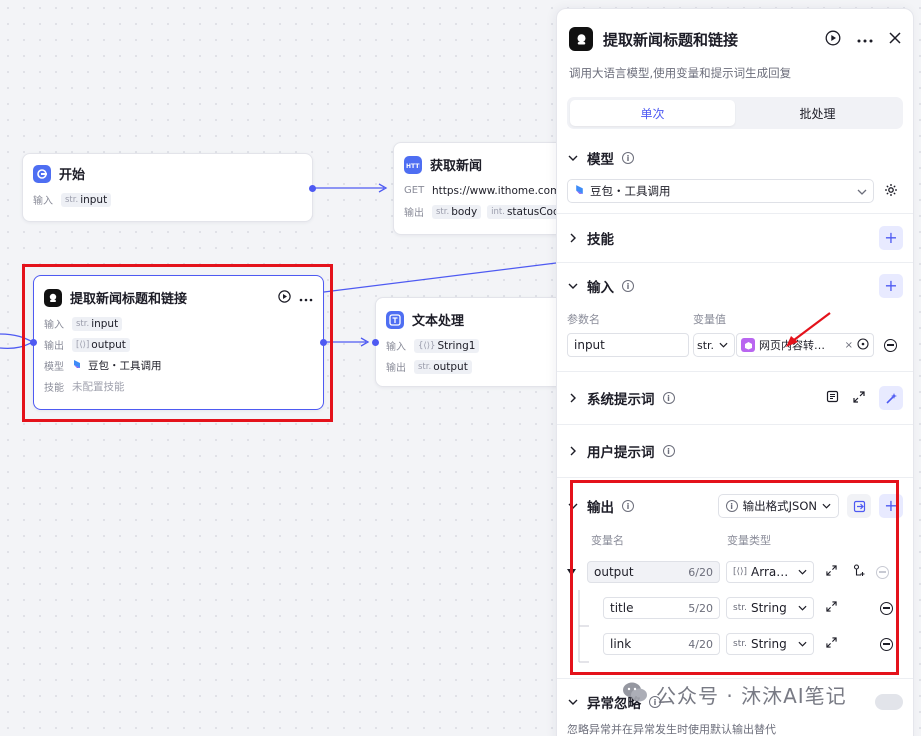 The height and width of the screenshot is (736, 921). I want to click on annotation-arrow, so click(808, 329).